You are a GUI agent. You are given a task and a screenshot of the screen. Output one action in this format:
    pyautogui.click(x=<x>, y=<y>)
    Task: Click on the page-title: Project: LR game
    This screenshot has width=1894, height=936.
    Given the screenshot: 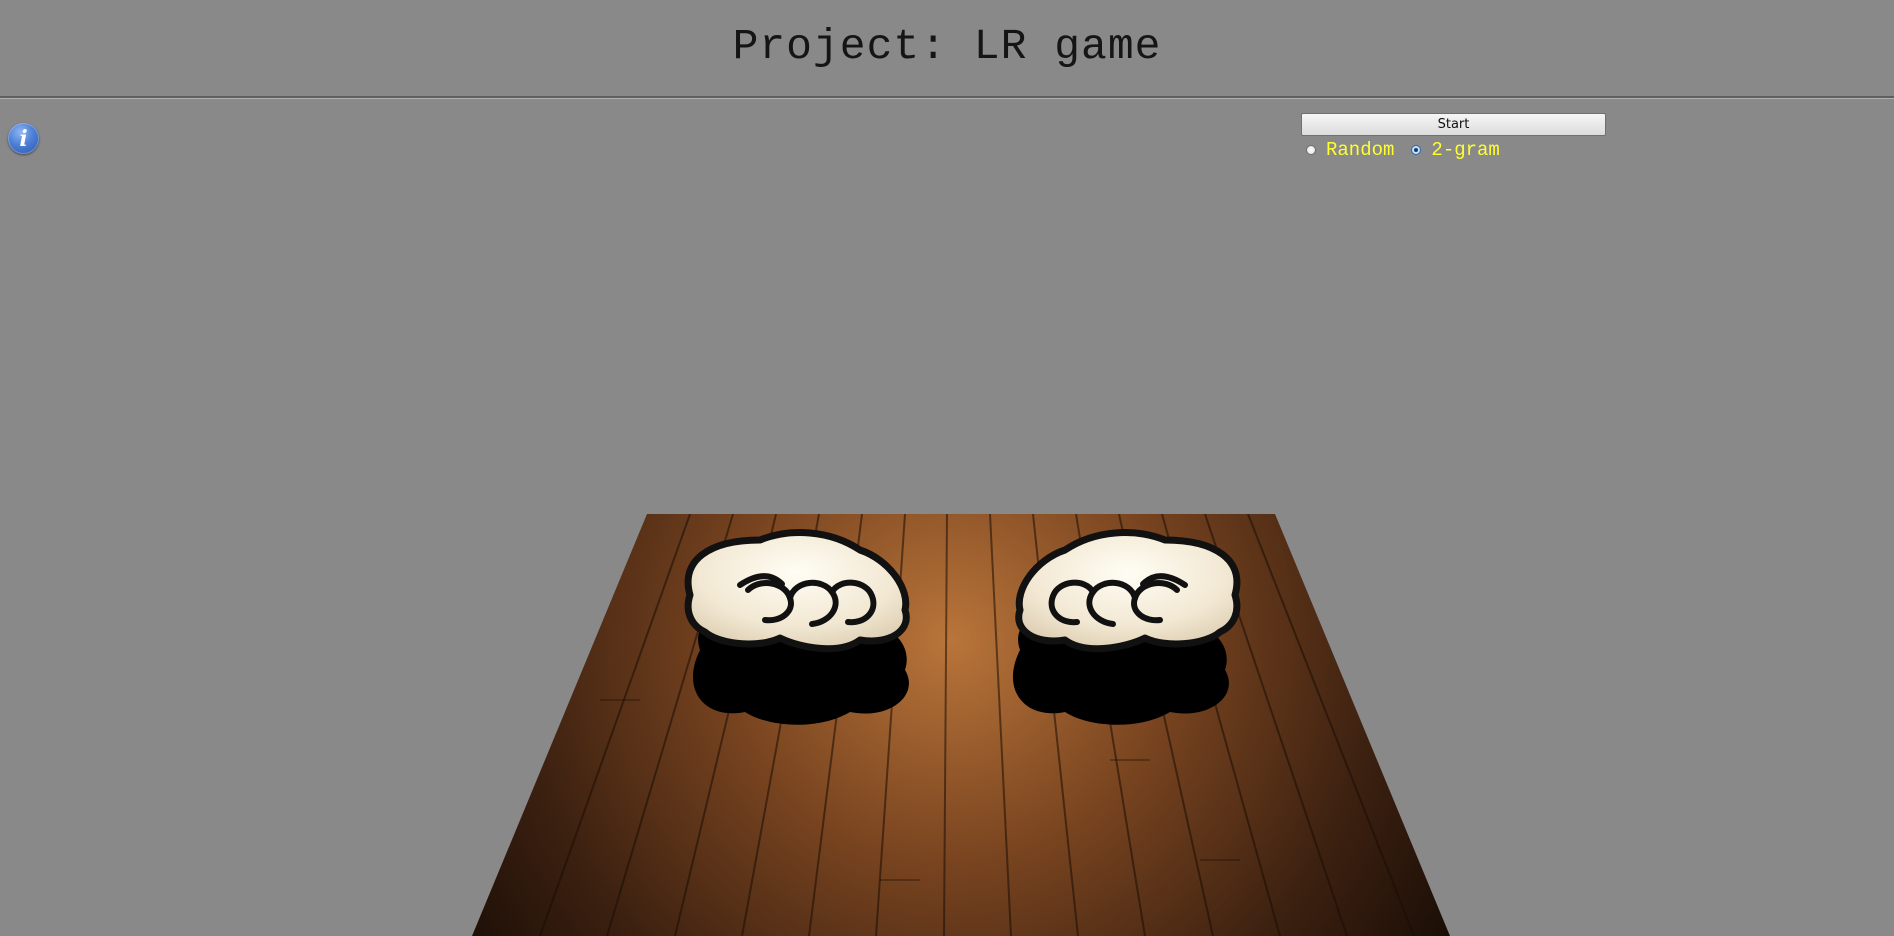 What is the action you would take?
    pyautogui.click(x=947, y=46)
    